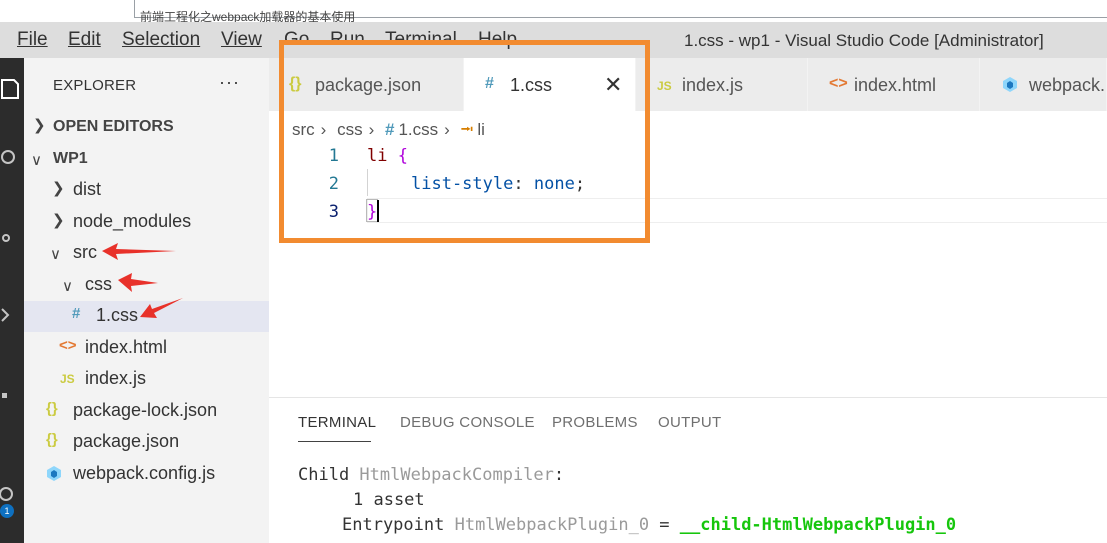 The width and height of the screenshot is (1107, 543). I want to click on notification-badge: 1, so click(7, 511).